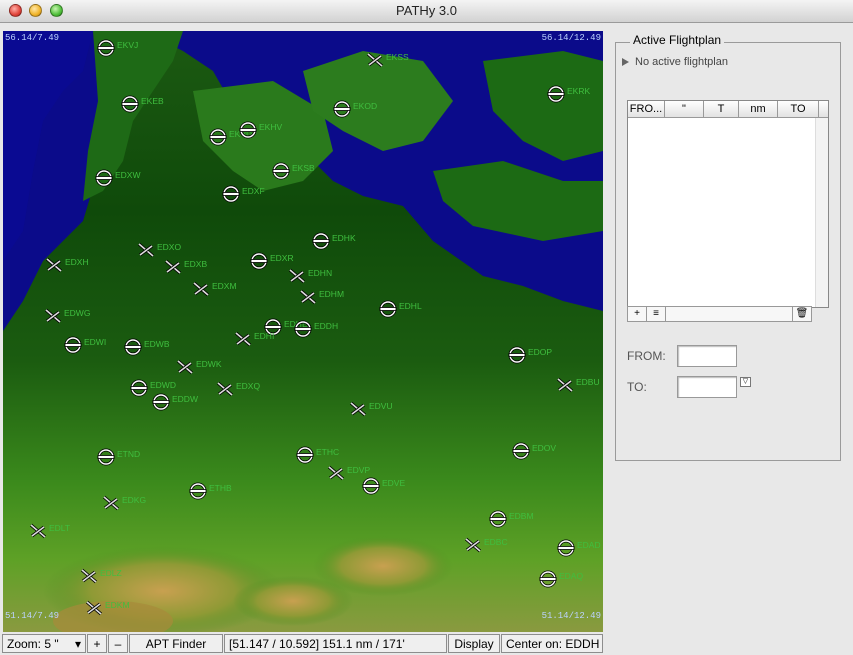 This screenshot has height=655, width=853. What do you see at coordinates (707, 387) in the screenshot?
I see `to-field` at bounding box center [707, 387].